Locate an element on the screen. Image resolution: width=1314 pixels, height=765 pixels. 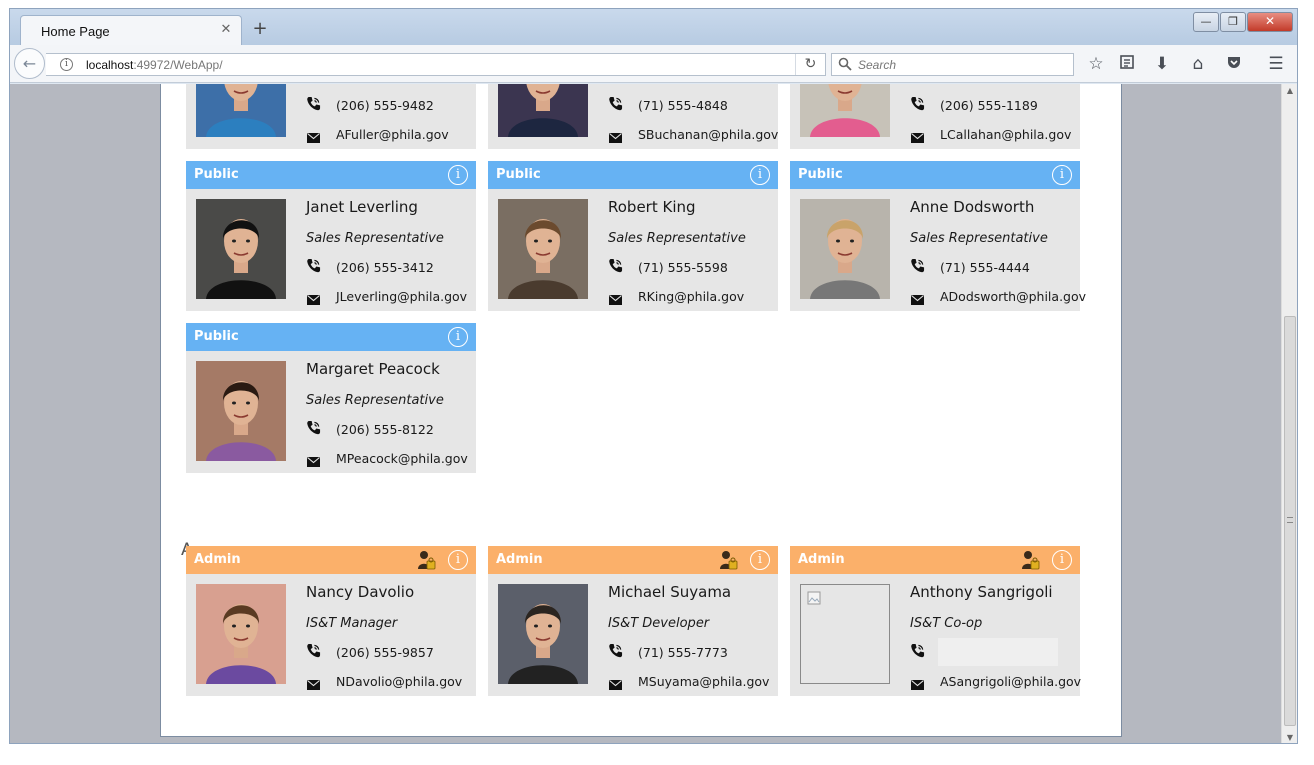
url-text: localhost:49972/WebApp/ is located at coordinates (154, 65).